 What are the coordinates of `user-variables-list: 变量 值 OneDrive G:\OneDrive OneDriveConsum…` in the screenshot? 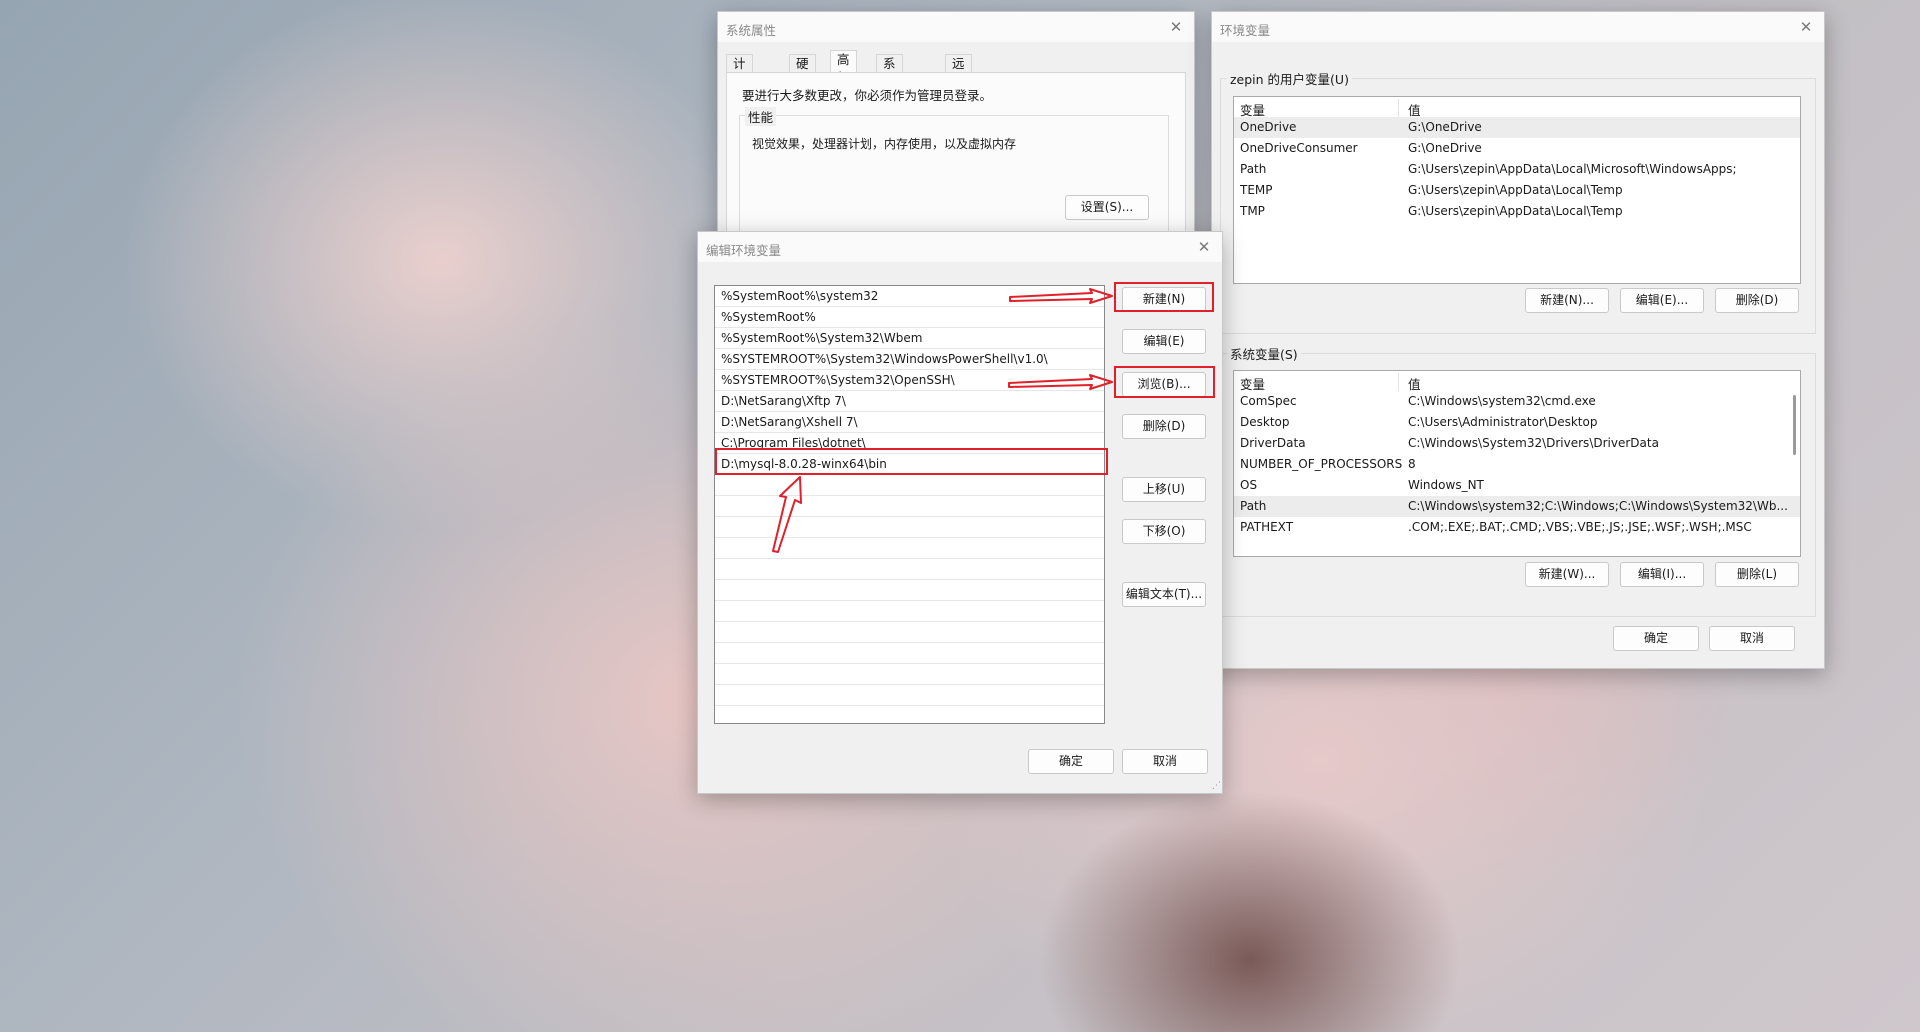 It's located at (1517, 190).